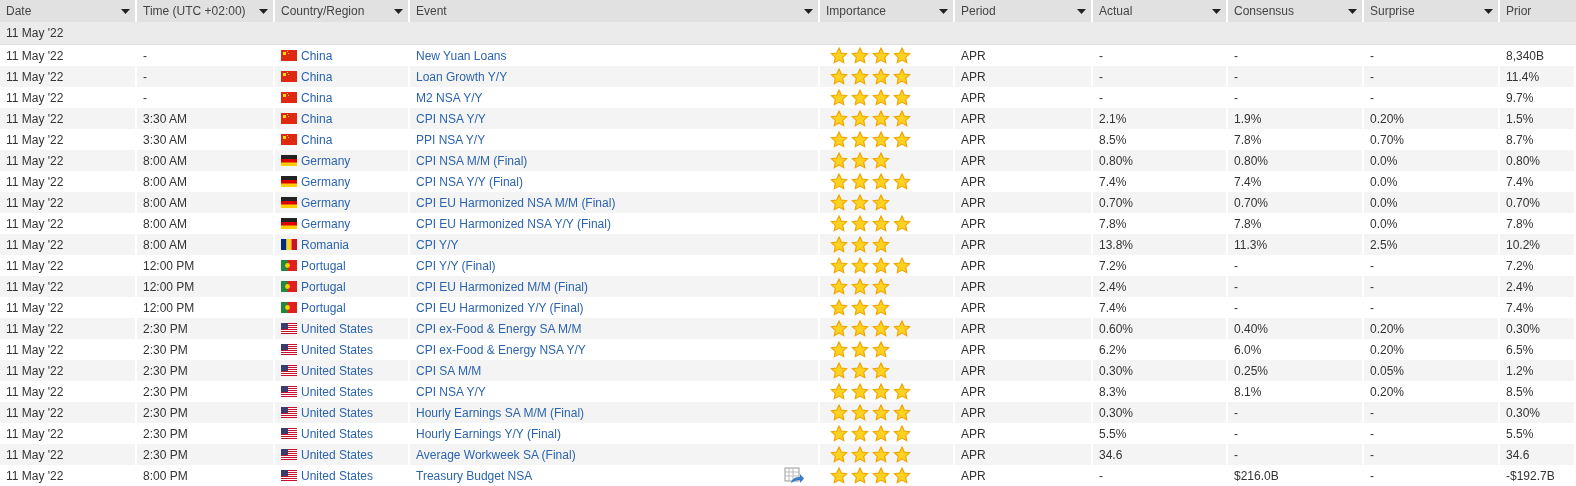  Describe the element at coordinates (474, 475) in the screenshot. I see `event-link: Treasury Budget NSA` at that location.